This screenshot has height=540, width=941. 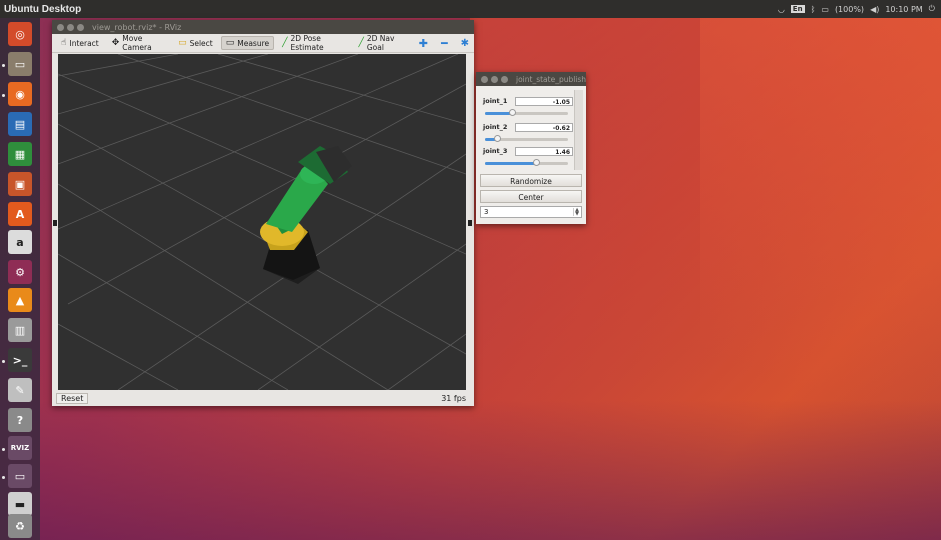 What do you see at coordinates (825, 9) in the screenshot?
I see `battery-icon: ▭` at bounding box center [825, 9].